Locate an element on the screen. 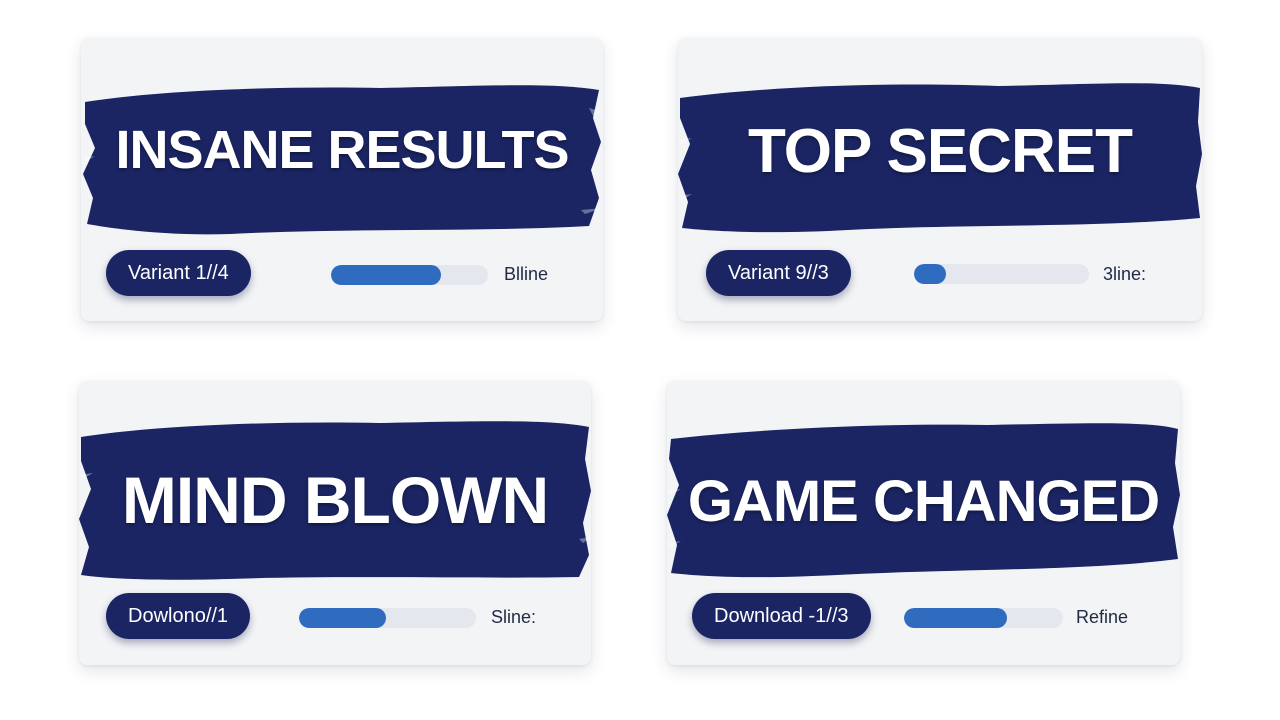 The image size is (1280, 720). variant-button: Variant 9//3 is located at coordinates (778, 273).